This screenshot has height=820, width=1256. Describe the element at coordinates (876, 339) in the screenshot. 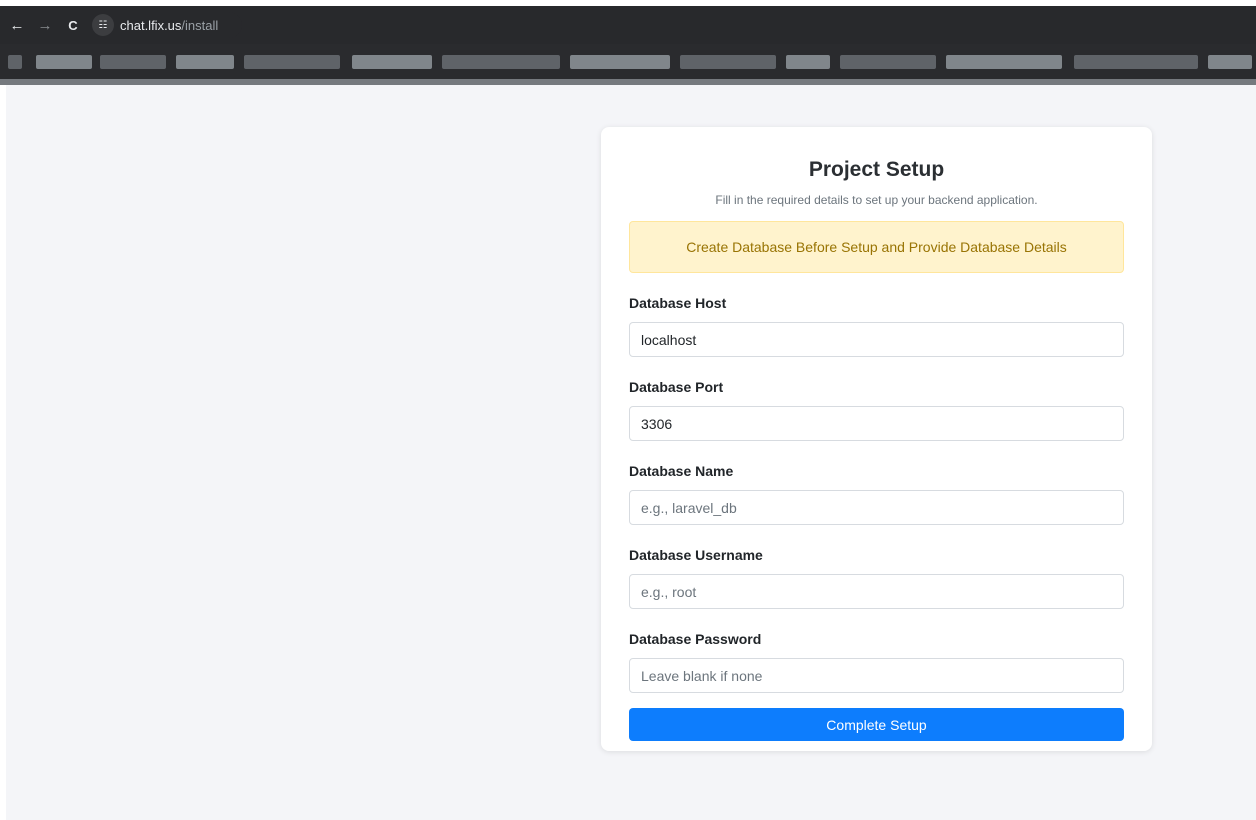

I see `database-host-input` at that location.